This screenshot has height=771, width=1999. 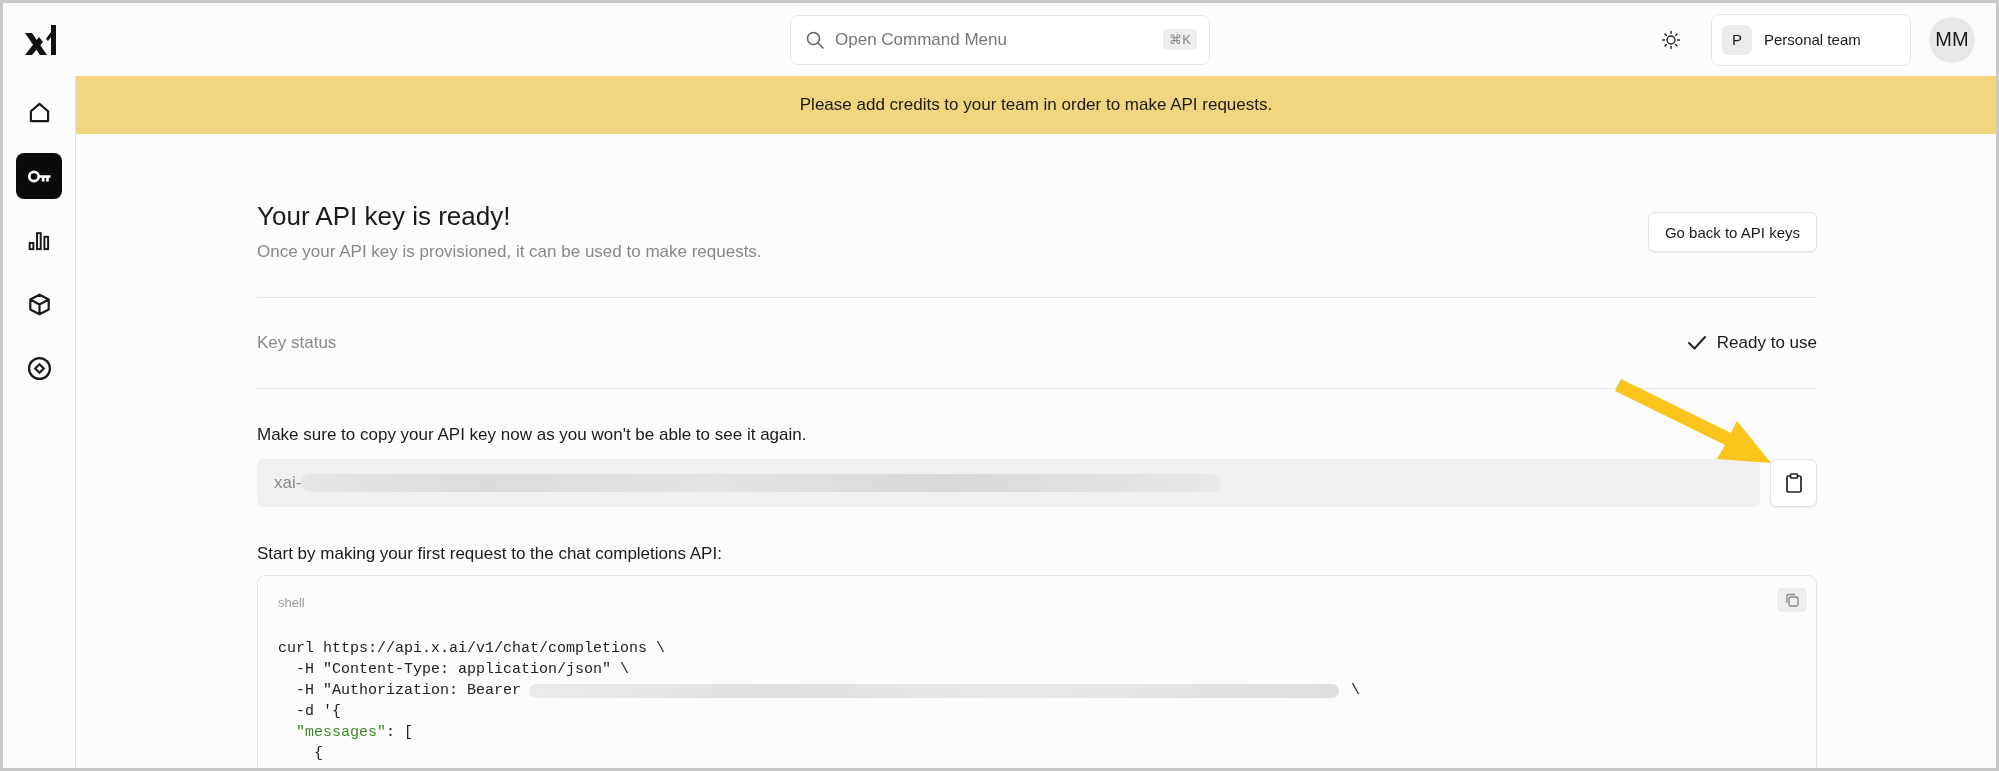 I want to click on sun-icon, so click(x=1671, y=39).